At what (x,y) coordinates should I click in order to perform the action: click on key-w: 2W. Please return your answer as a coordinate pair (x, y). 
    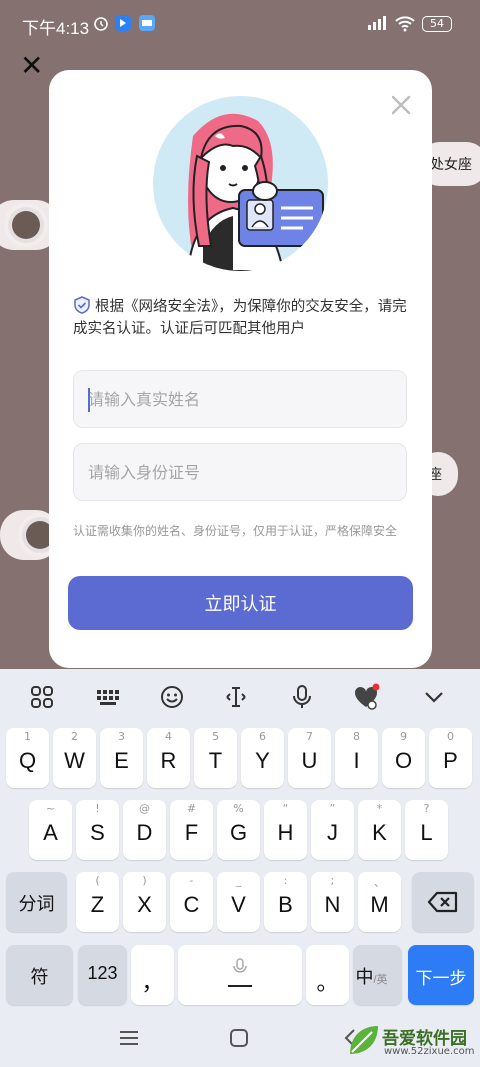
    Looking at the image, I should click on (74, 758).